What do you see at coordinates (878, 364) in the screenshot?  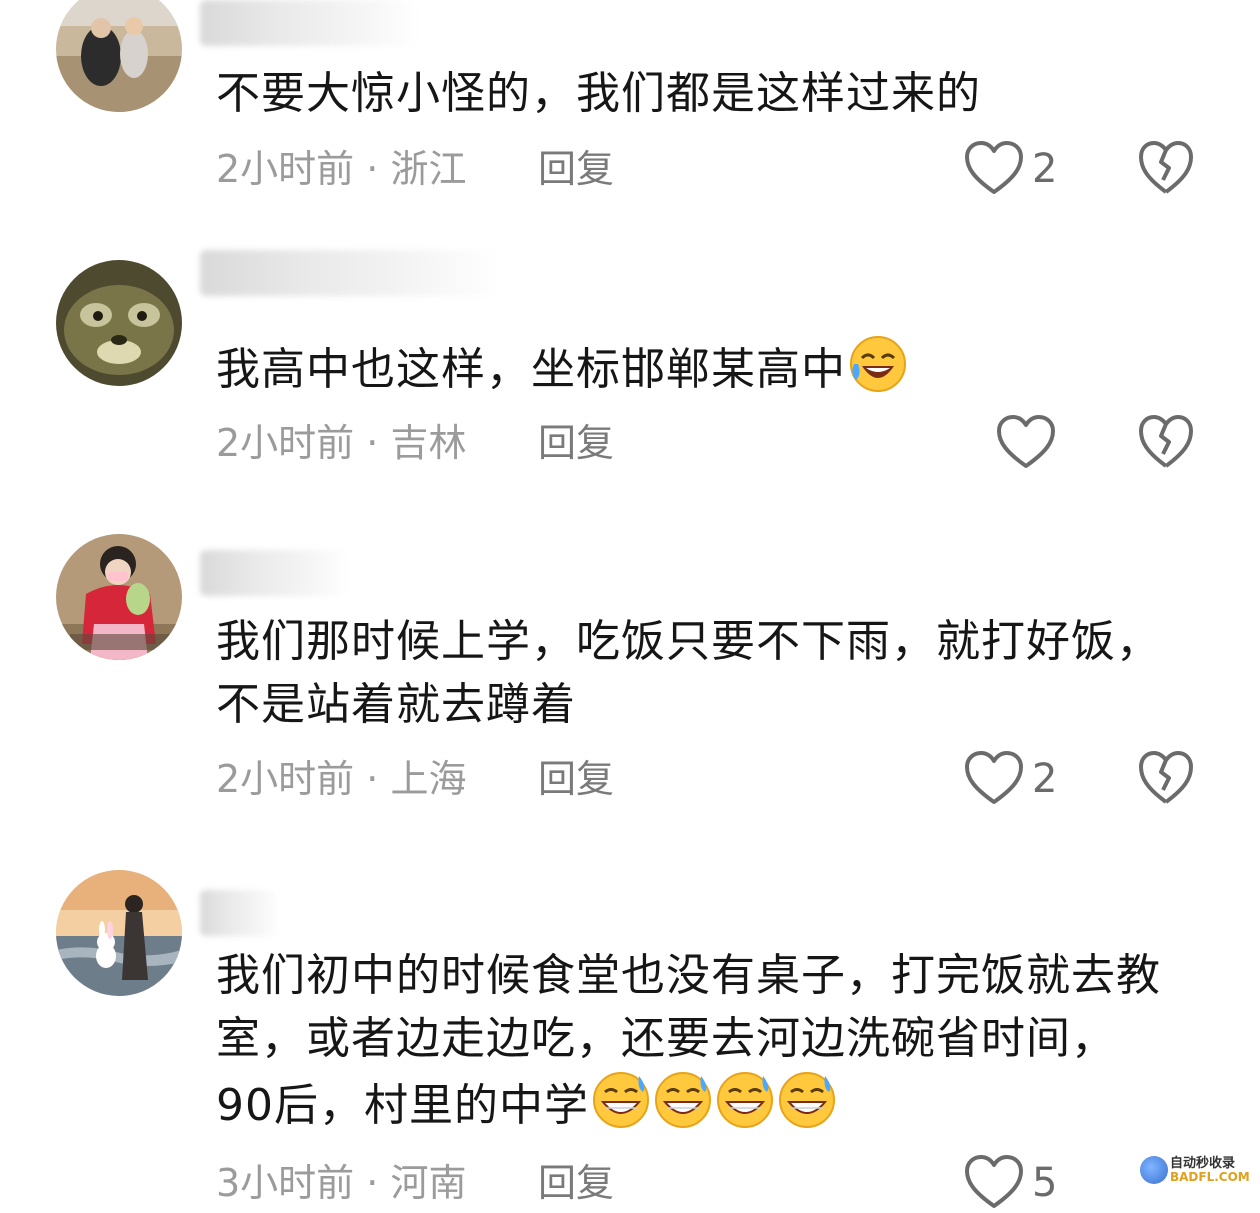 I see `laughing-tears-emoji` at bounding box center [878, 364].